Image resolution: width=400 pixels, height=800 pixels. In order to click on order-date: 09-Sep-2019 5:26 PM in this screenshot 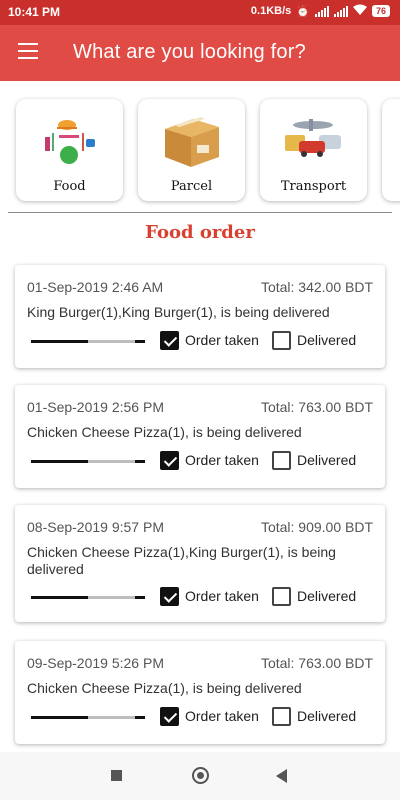, I will do `click(95, 663)`.